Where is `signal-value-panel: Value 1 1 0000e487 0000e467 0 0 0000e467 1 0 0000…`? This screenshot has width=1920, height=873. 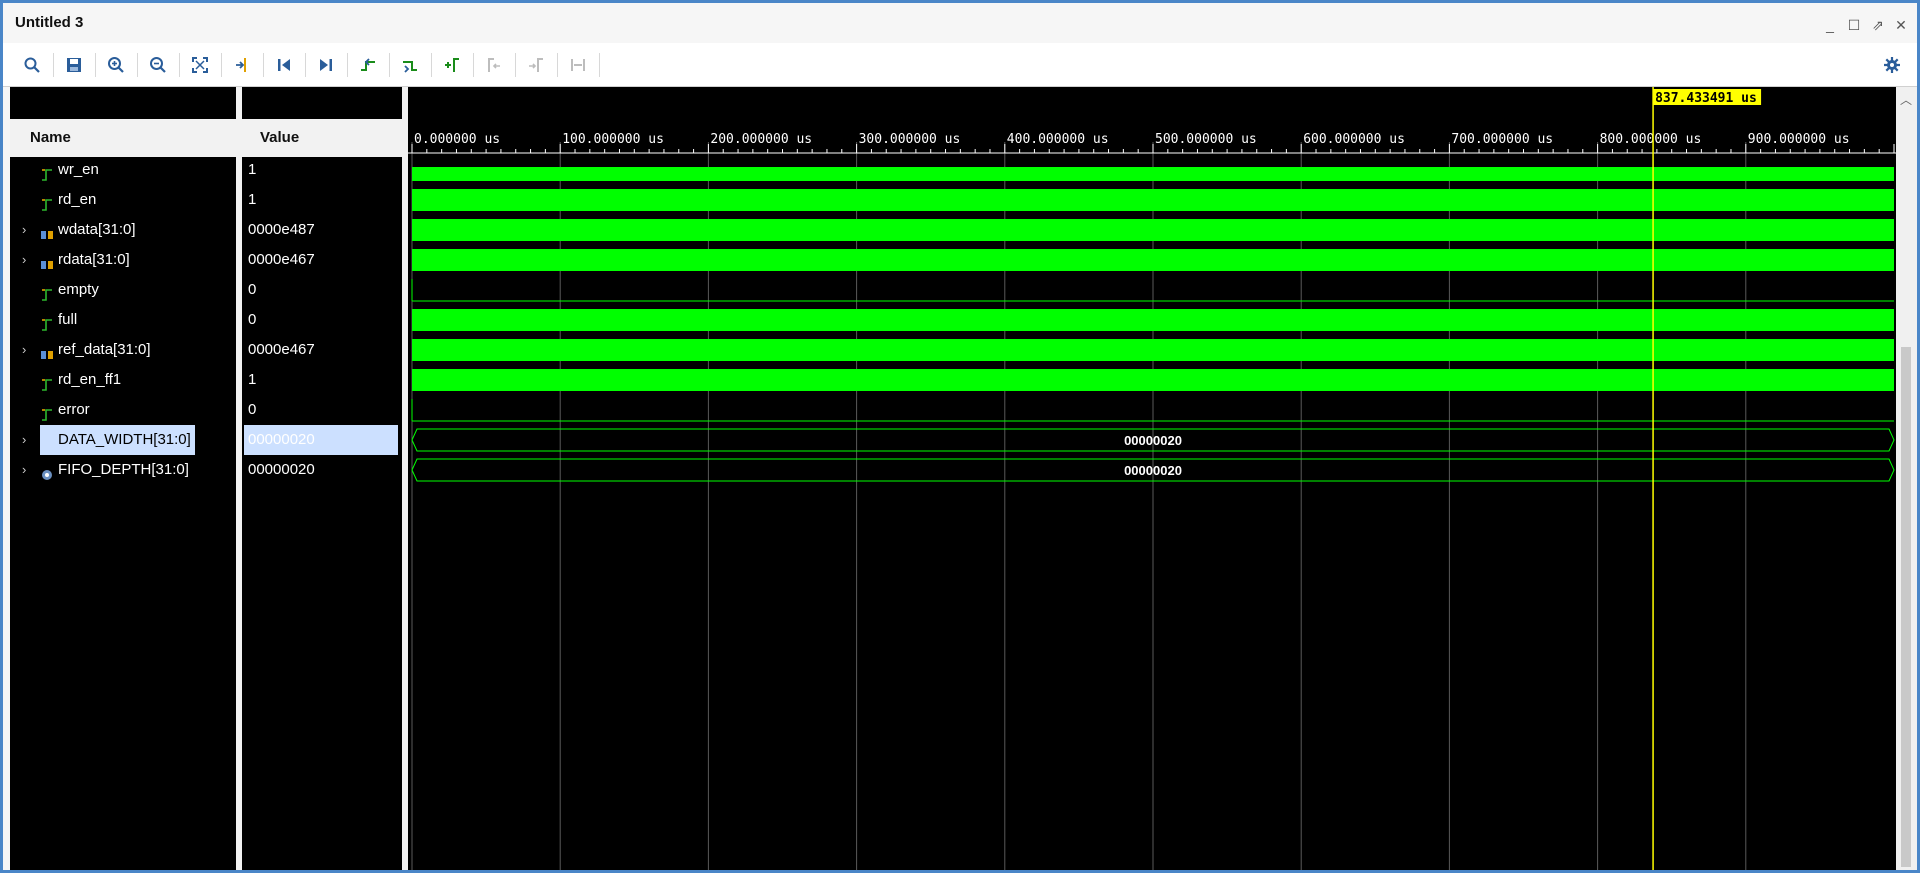 signal-value-panel: Value 1 1 0000e487 0000e467 0 0 0000e467 1 0 0000… is located at coordinates (322, 478).